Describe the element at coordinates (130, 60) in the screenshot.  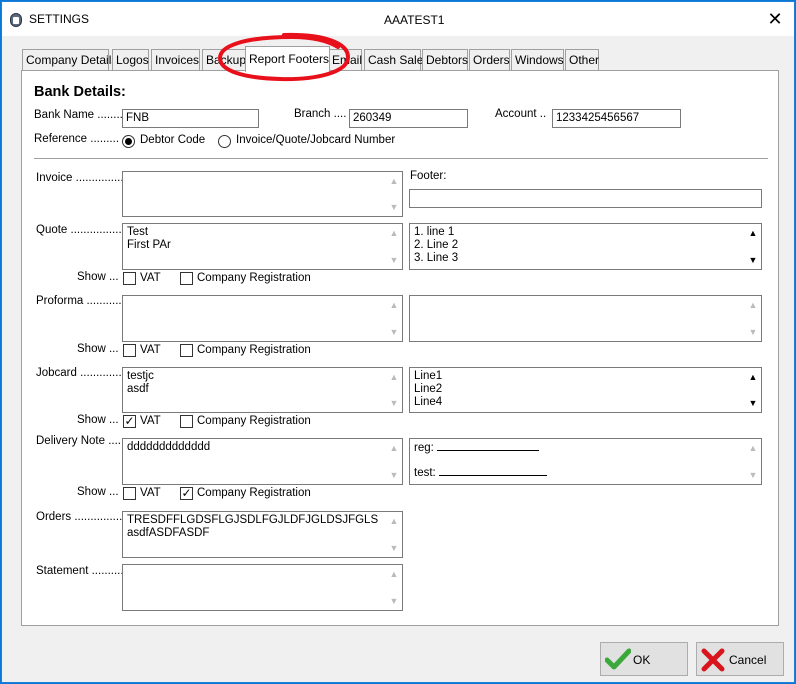
I see `tab-logos: Logos` at that location.